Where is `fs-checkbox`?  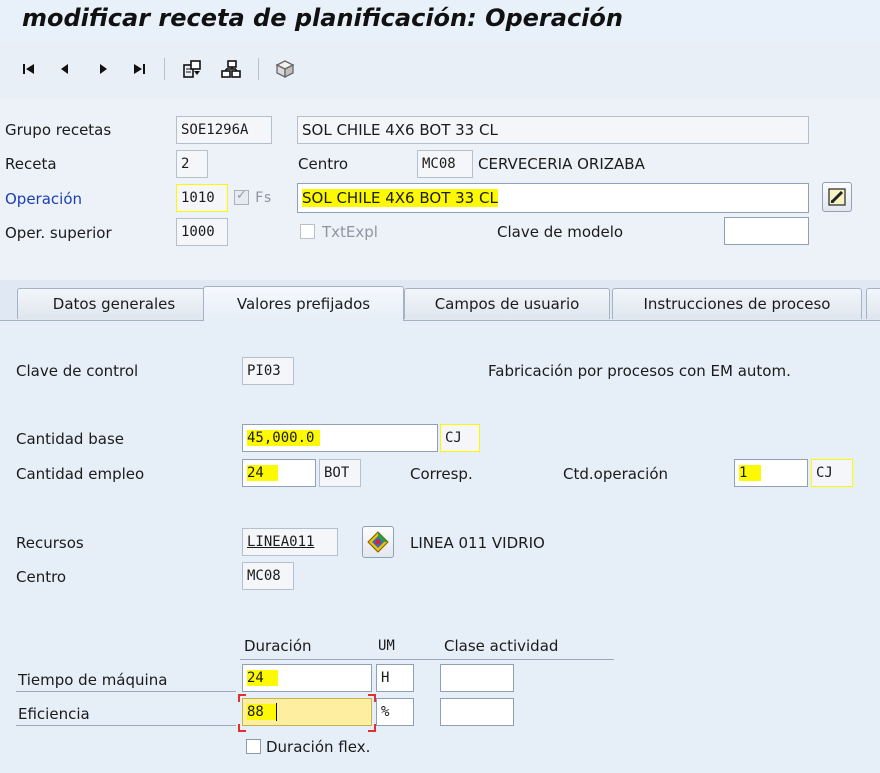
fs-checkbox is located at coordinates (241, 196).